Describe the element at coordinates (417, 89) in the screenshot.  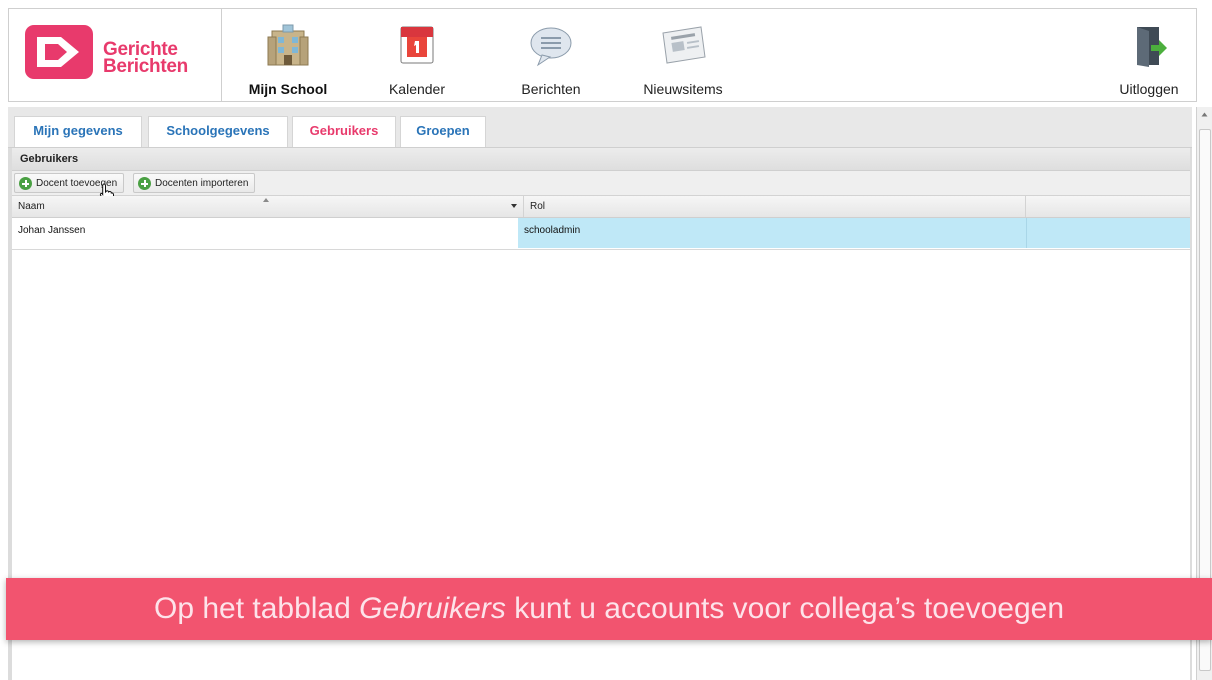
I see `nav-label: Kalender` at that location.